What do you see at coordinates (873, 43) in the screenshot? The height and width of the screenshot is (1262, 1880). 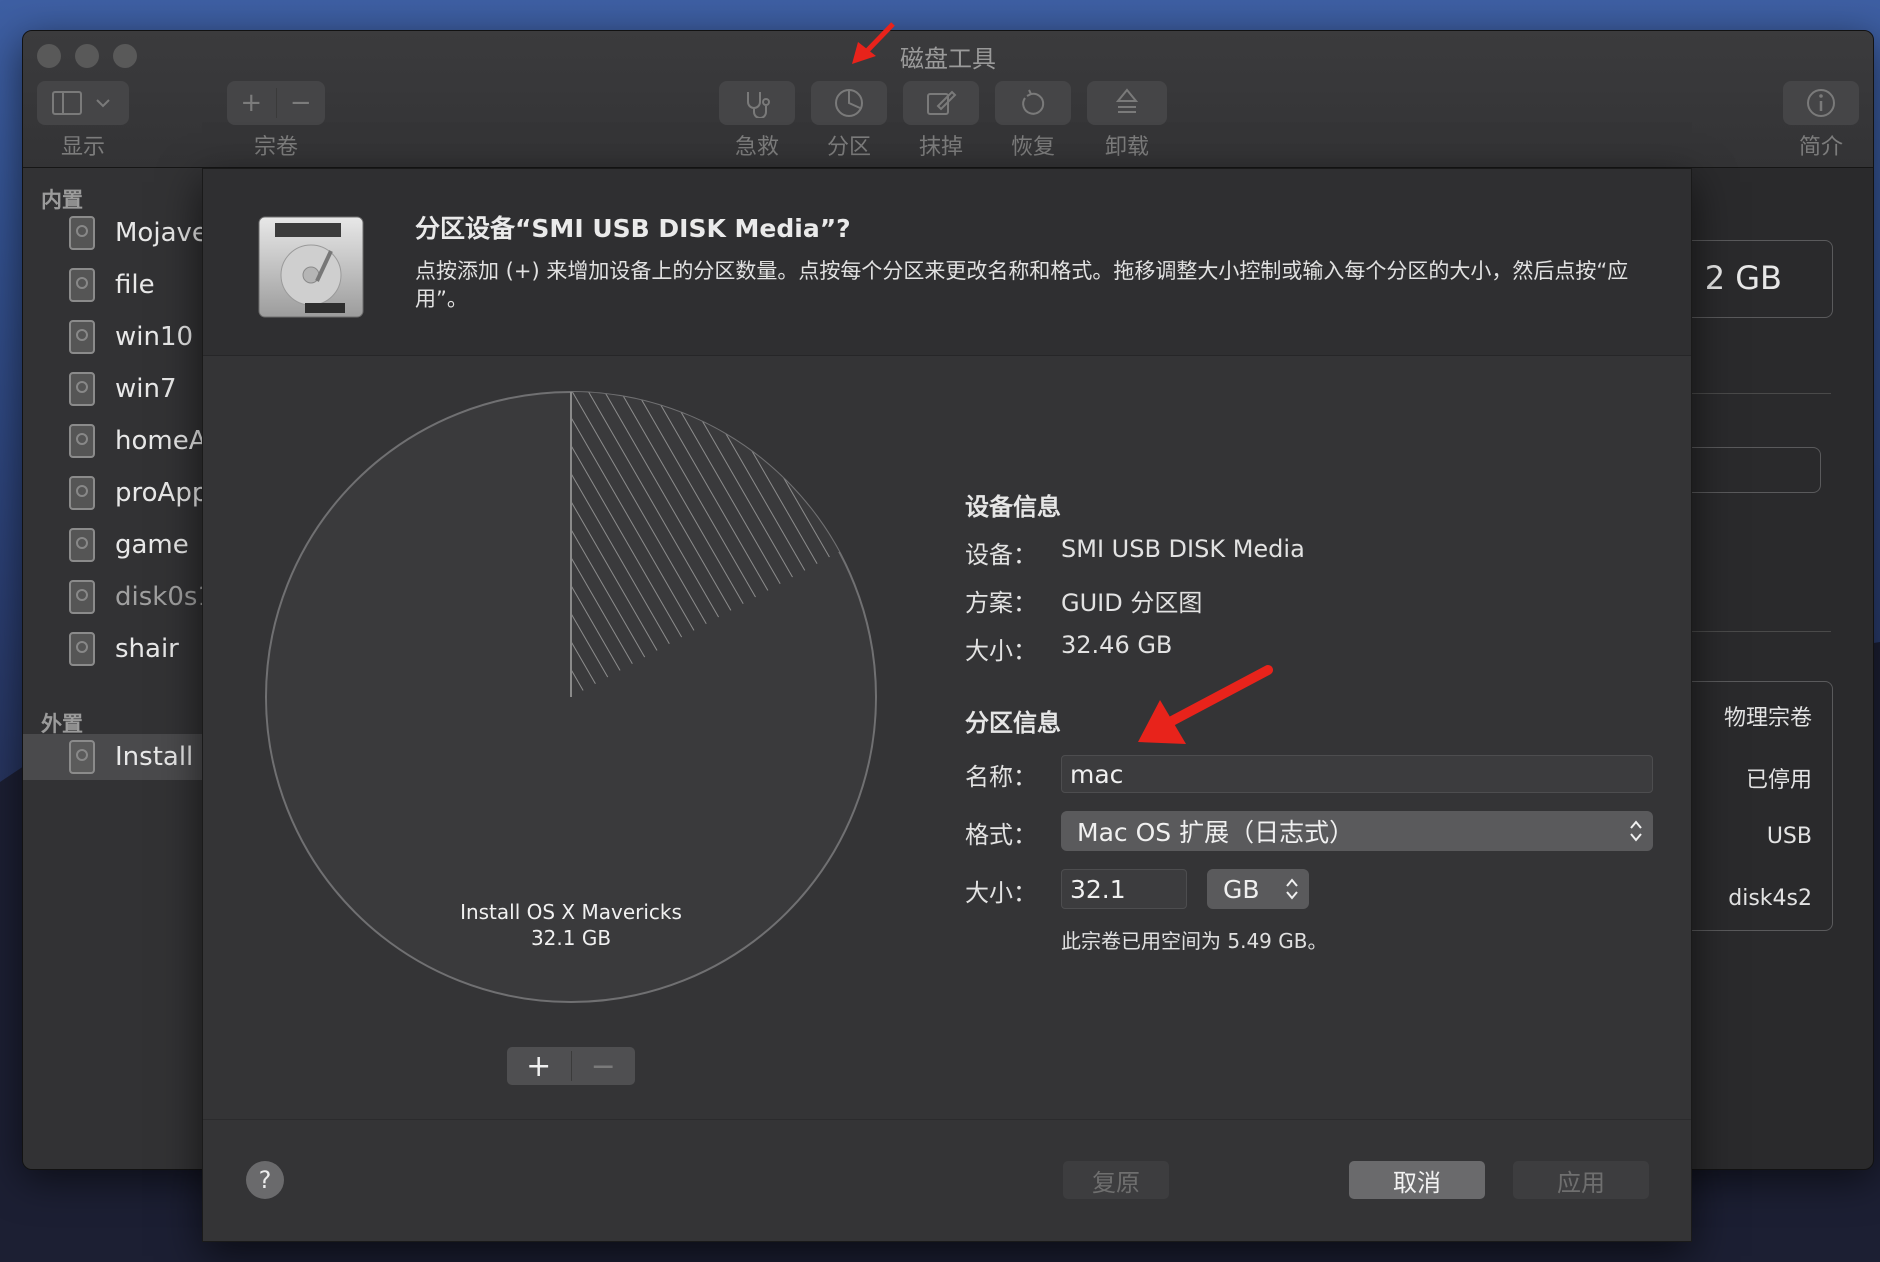 I see `annotation-arrow-title` at bounding box center [873, 43].